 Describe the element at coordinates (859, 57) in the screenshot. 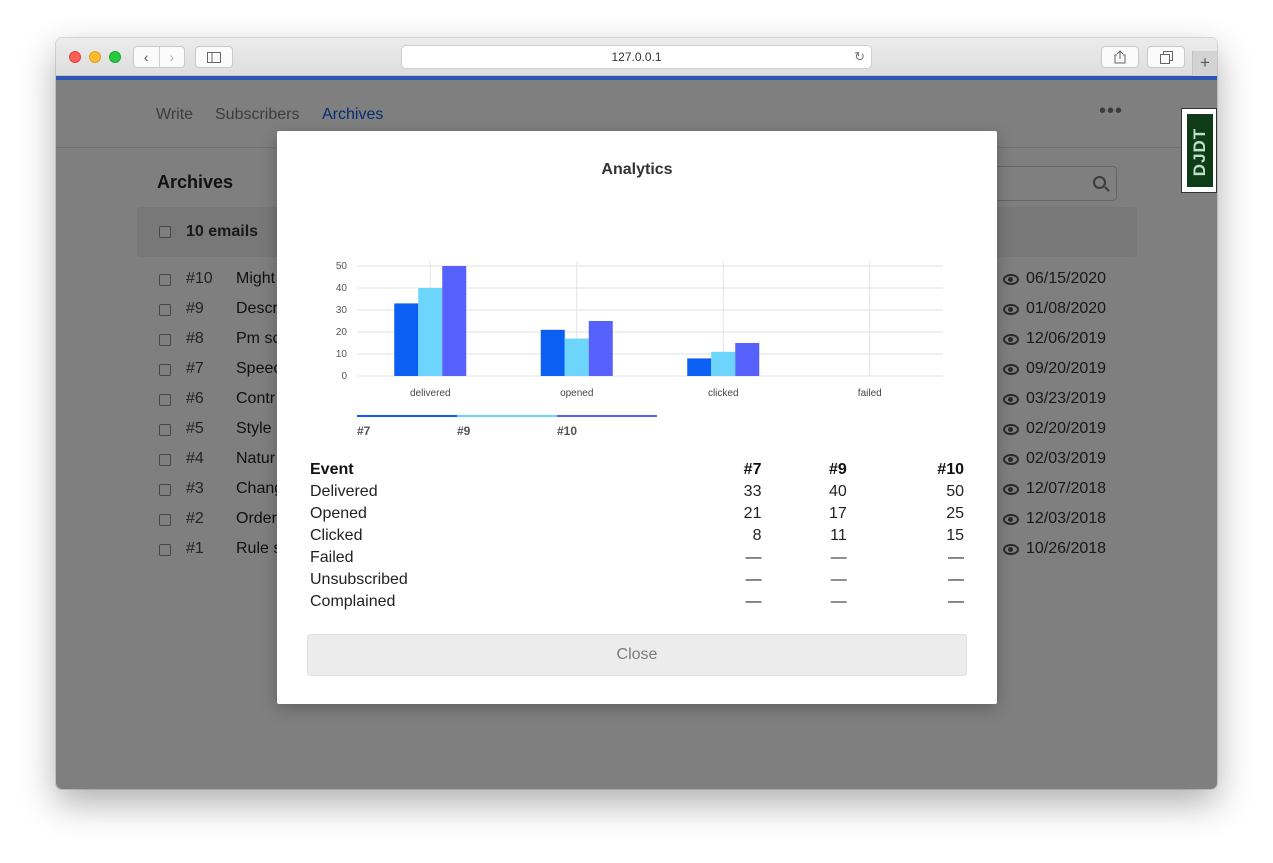

I see `reload-icon: ↻` at that location.